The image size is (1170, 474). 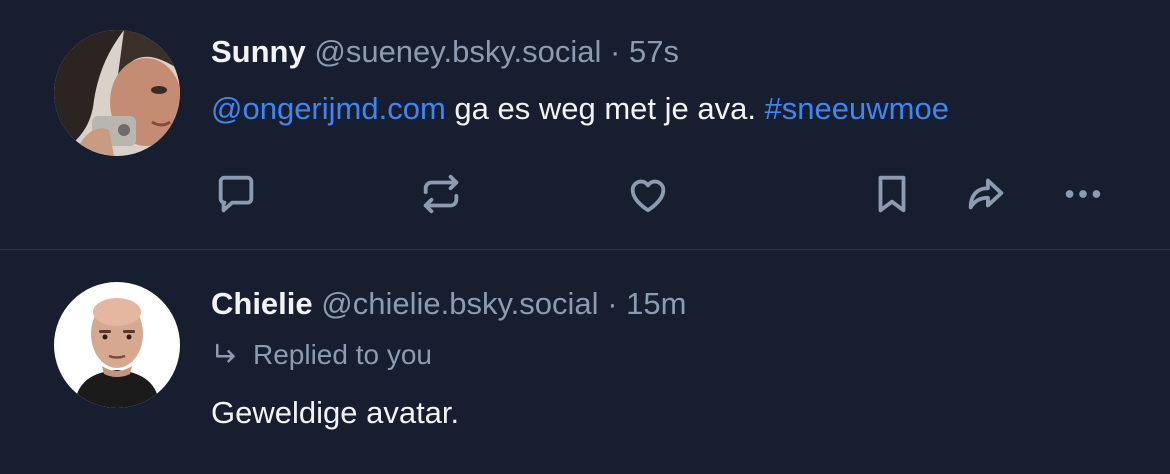 I want to click on post-time: 15m, so click(x=656, y=303).